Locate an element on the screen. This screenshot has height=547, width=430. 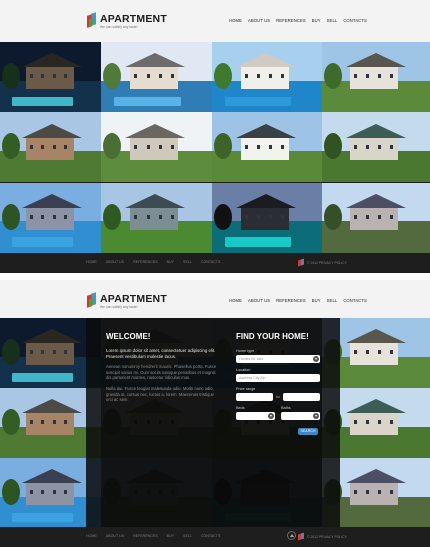
copyright-text-2: © 2012 PRIVACY POLICY is located at coordinates (327, 537).